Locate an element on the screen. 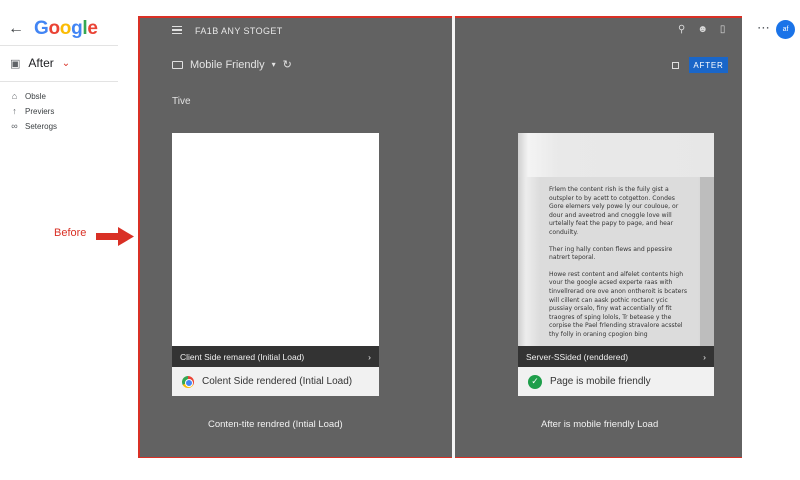 This screenshot has width=800, height=480. sidebar-item-obsle: ⌂ Obsle is located at coordinates (33, 96).